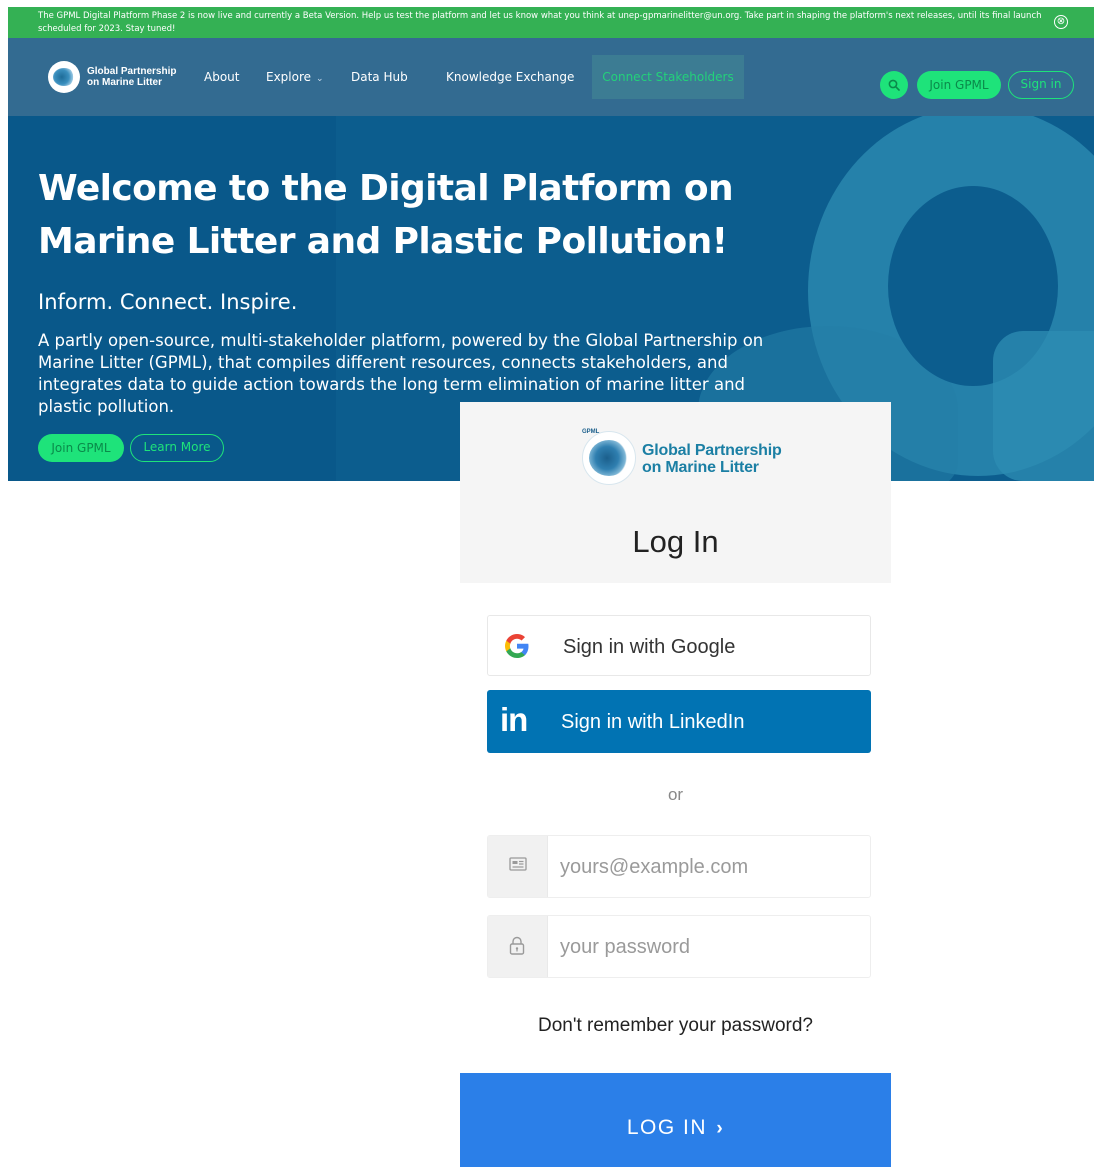 The height and width of the screenshot is (1167, 1094). Describe the element at coordinates (649, 647) in the screenshot. I see `google-button-label: Sign in with Google` at that location.